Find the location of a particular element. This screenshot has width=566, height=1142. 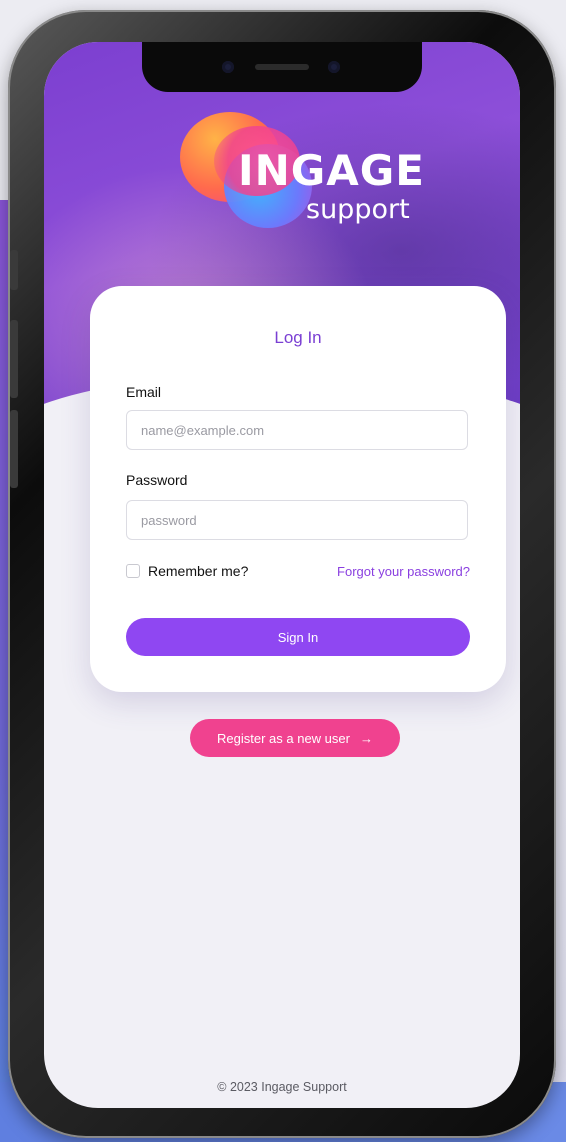

volume-down-button is located at coordinates (14, 449).